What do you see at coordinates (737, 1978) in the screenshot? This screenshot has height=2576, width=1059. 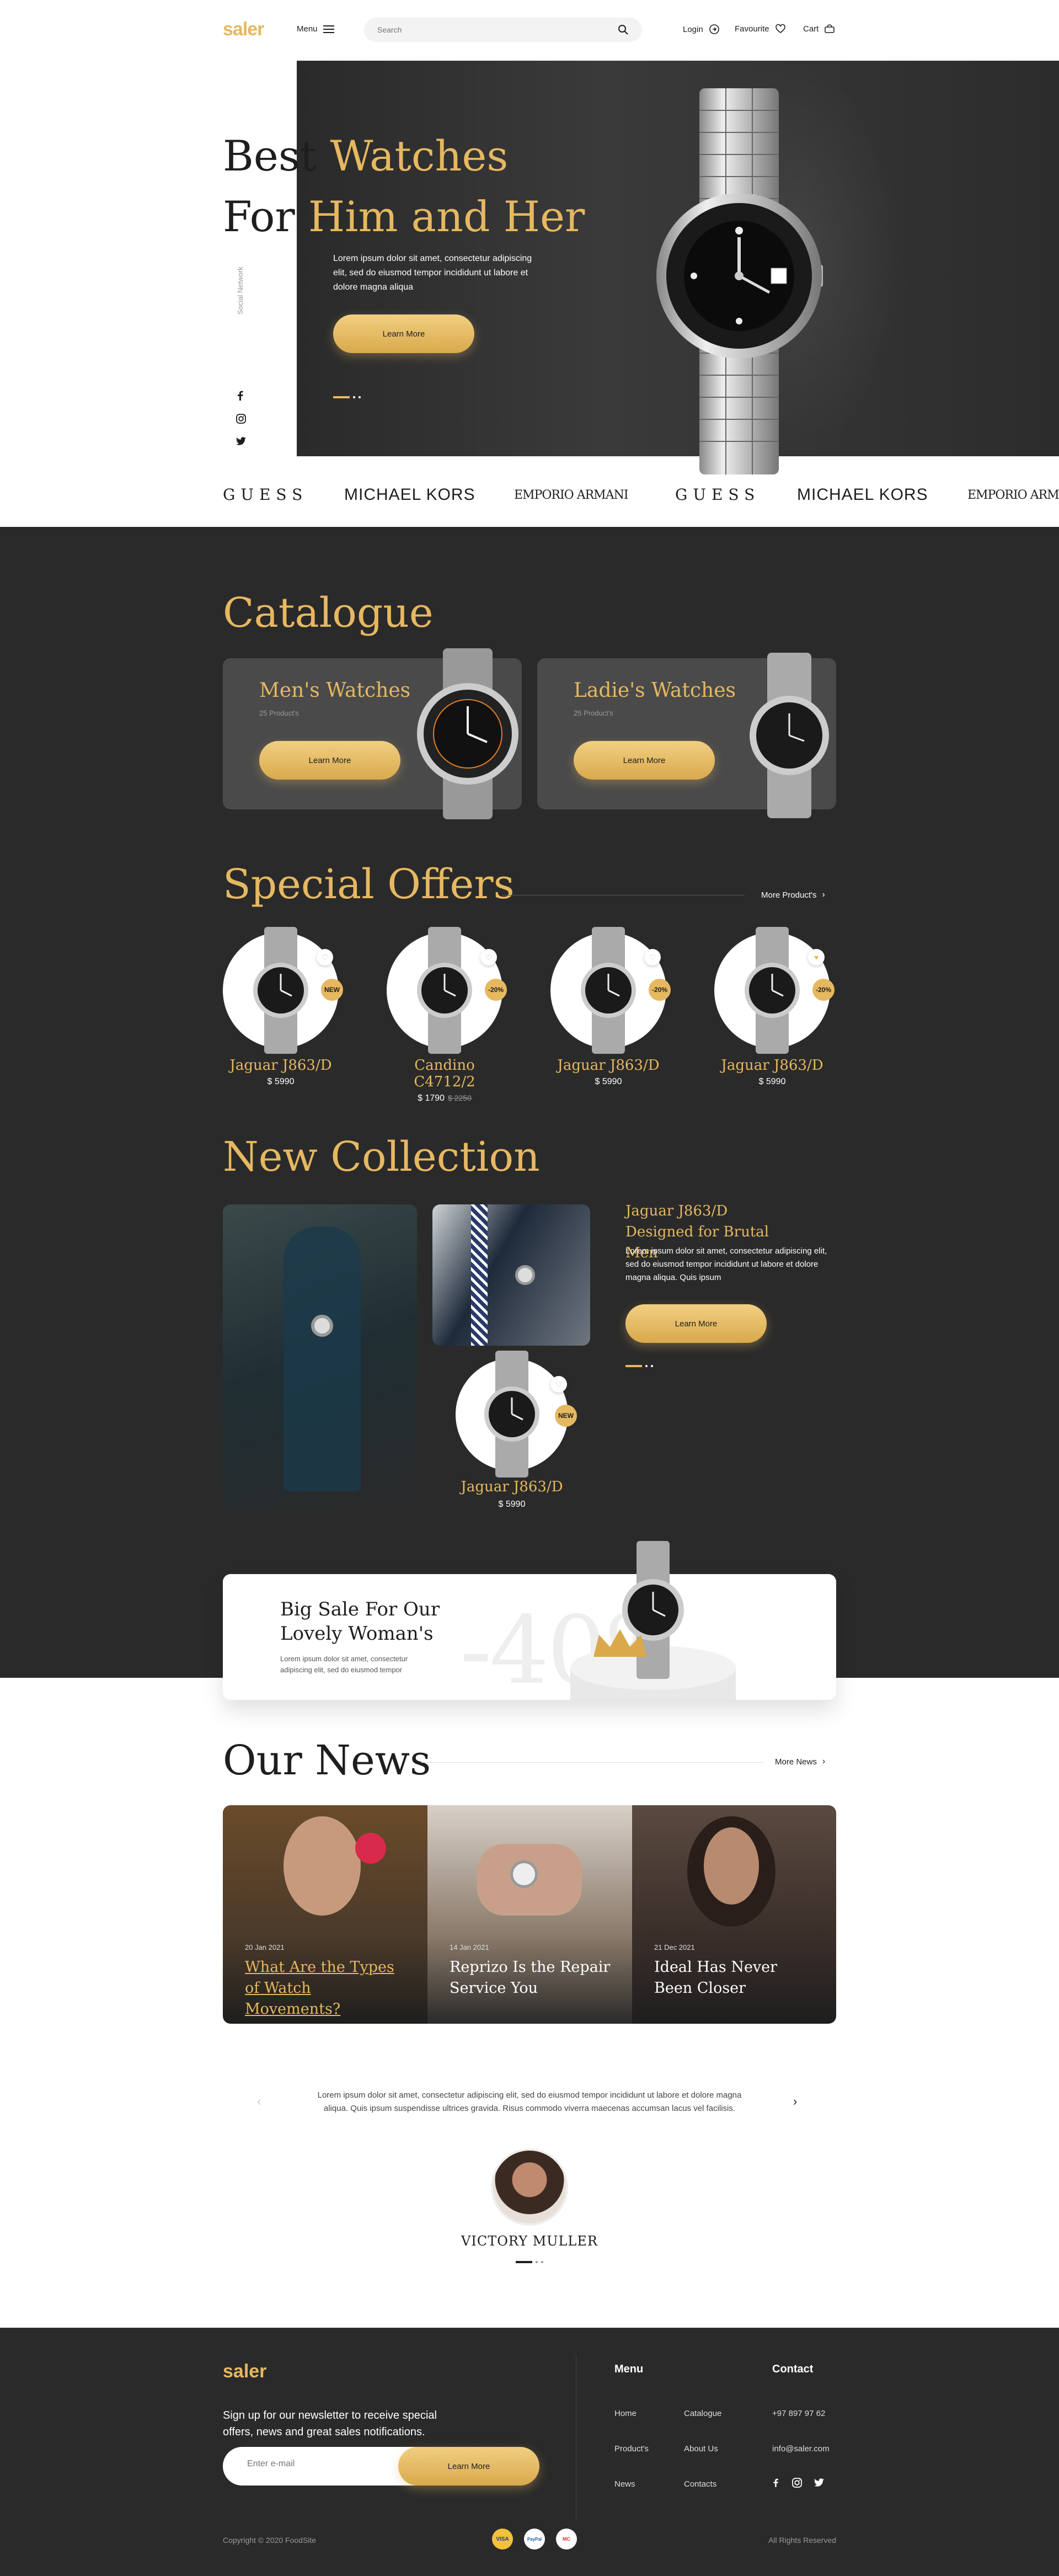 I see `news-title-link: Ideal Has Never Been Closer` at bounding box center [737, 1978].